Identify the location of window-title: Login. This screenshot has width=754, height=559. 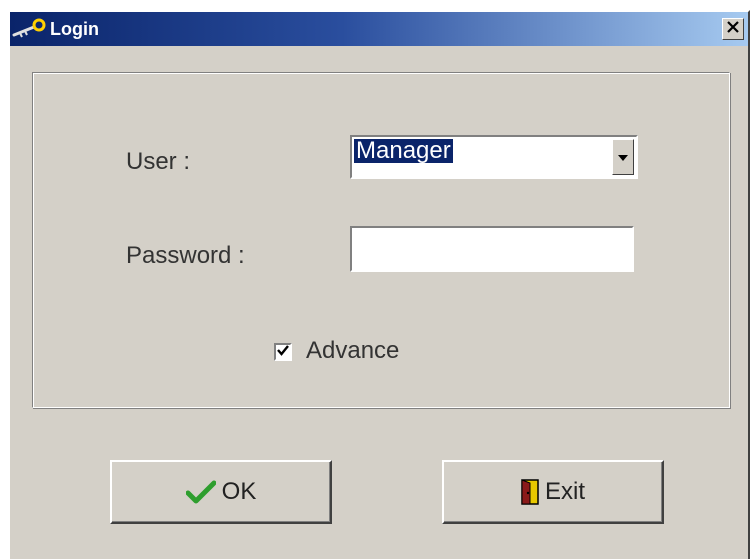
(74, 28).